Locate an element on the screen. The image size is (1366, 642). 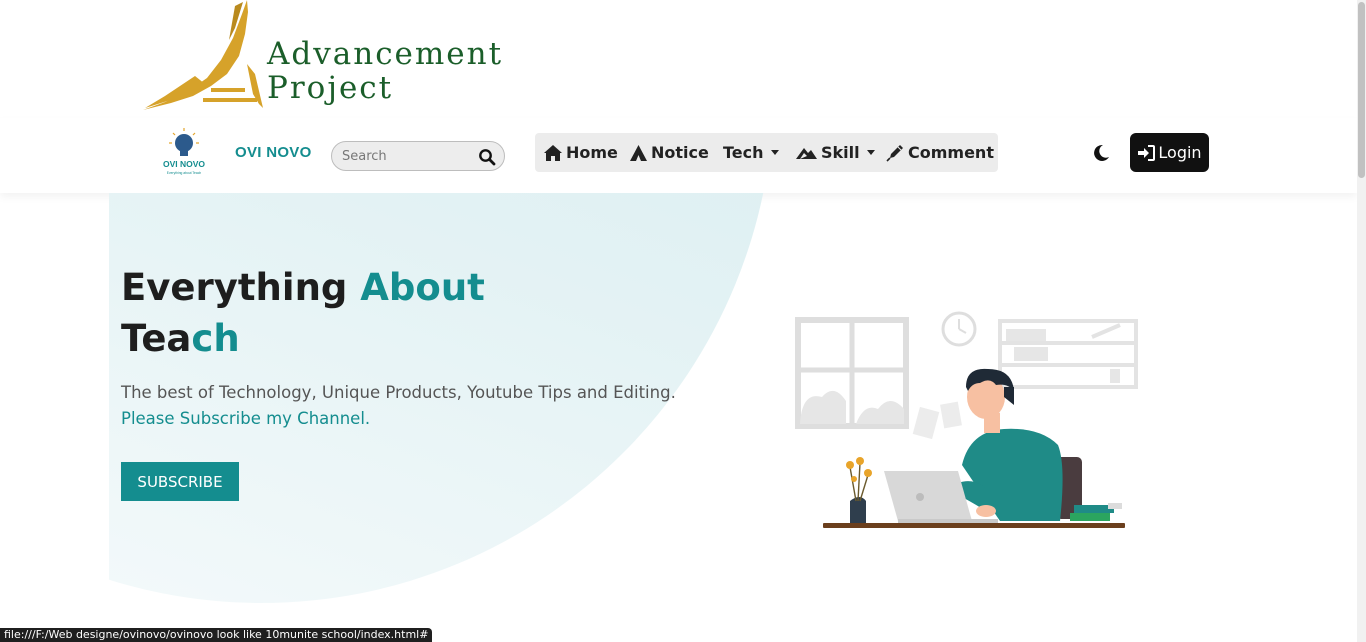
moon-icon is located at coordinates (1101, 153).